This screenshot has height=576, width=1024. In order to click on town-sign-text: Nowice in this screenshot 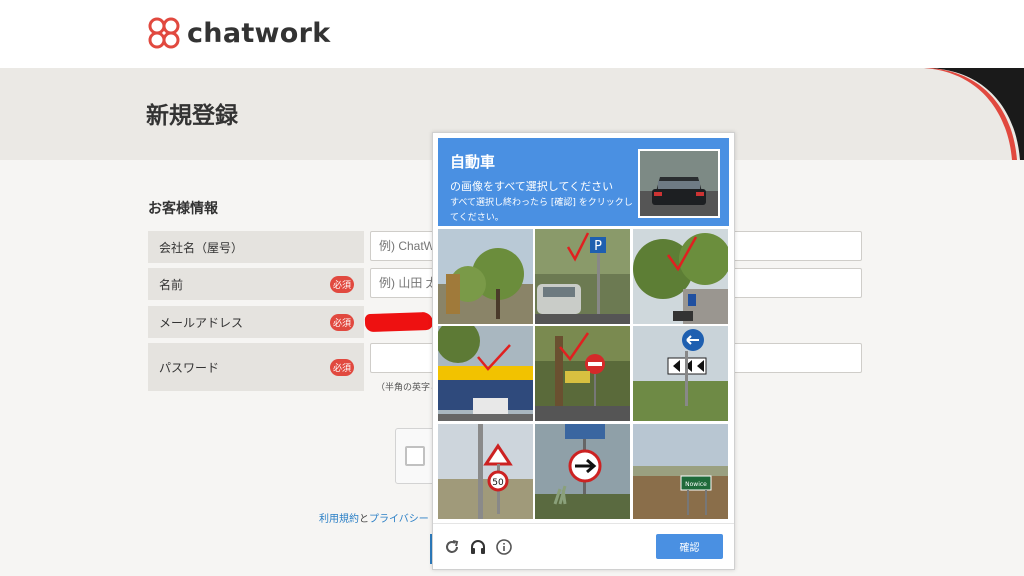, I will do `click(696, 484)`.